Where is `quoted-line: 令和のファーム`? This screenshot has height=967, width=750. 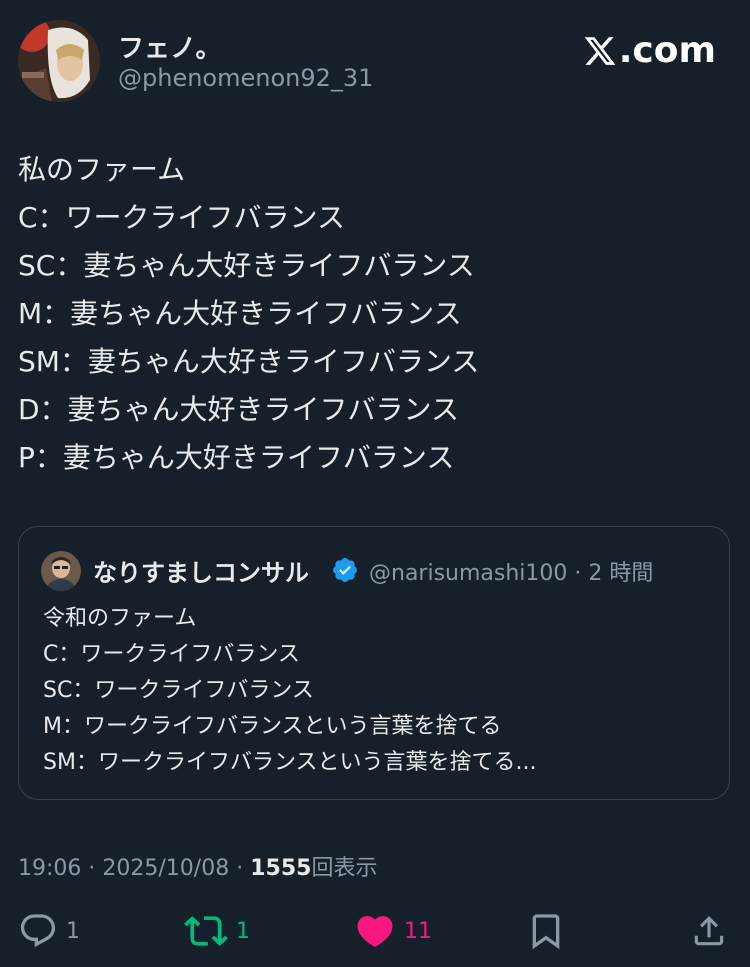 quoted-line: 令和のファーム is located at coordinates (120, 618).